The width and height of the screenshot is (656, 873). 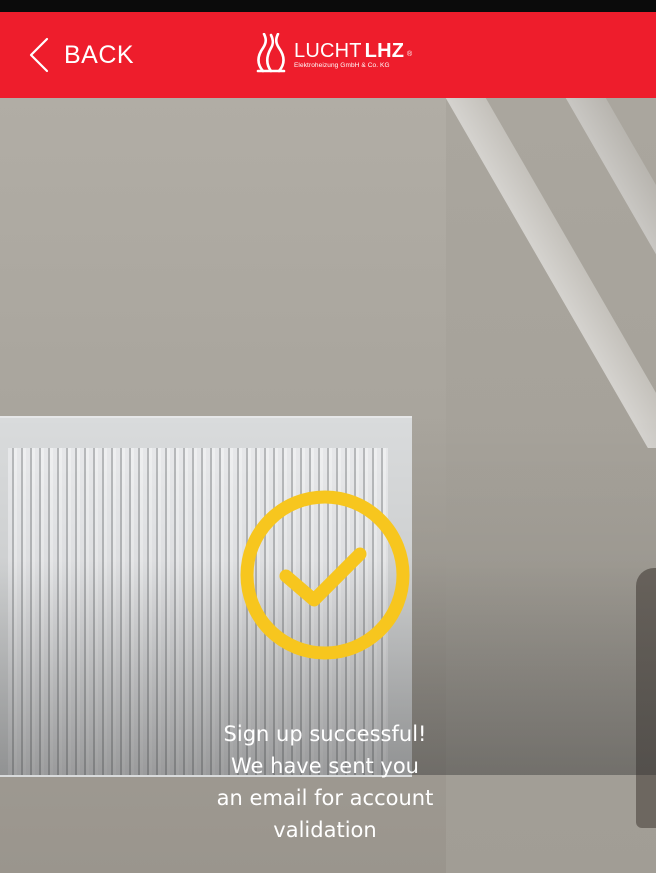 I want to click on chevron-left-icon, so click(x=39, y=55).